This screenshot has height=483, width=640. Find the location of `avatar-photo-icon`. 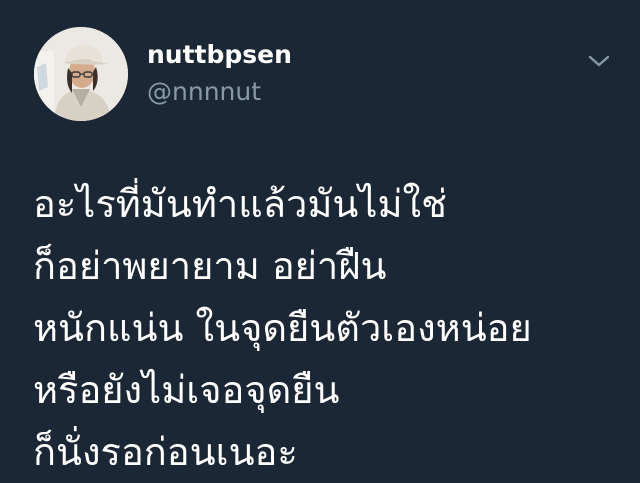

avatar-photo-icon is located at coordinates (81, 74).